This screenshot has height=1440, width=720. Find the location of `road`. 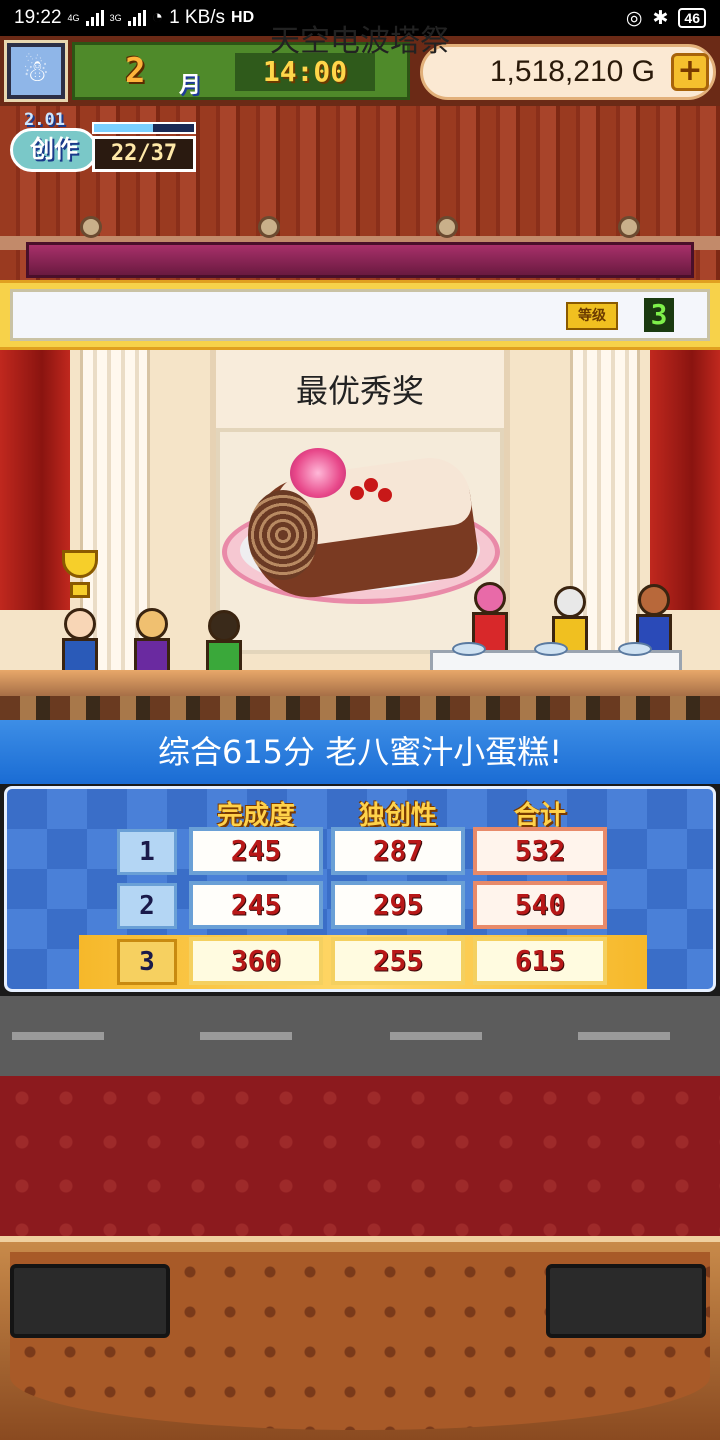

road is located at coordinates (360, 1036).